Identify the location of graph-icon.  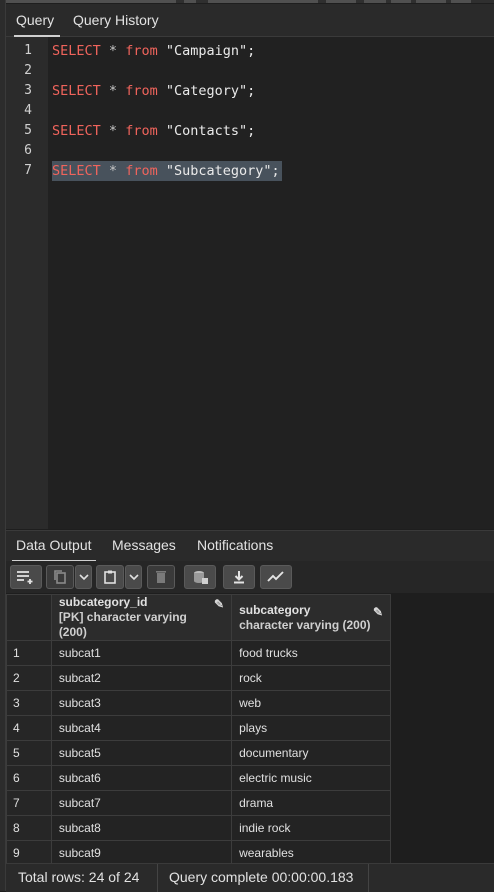
(275, 576).